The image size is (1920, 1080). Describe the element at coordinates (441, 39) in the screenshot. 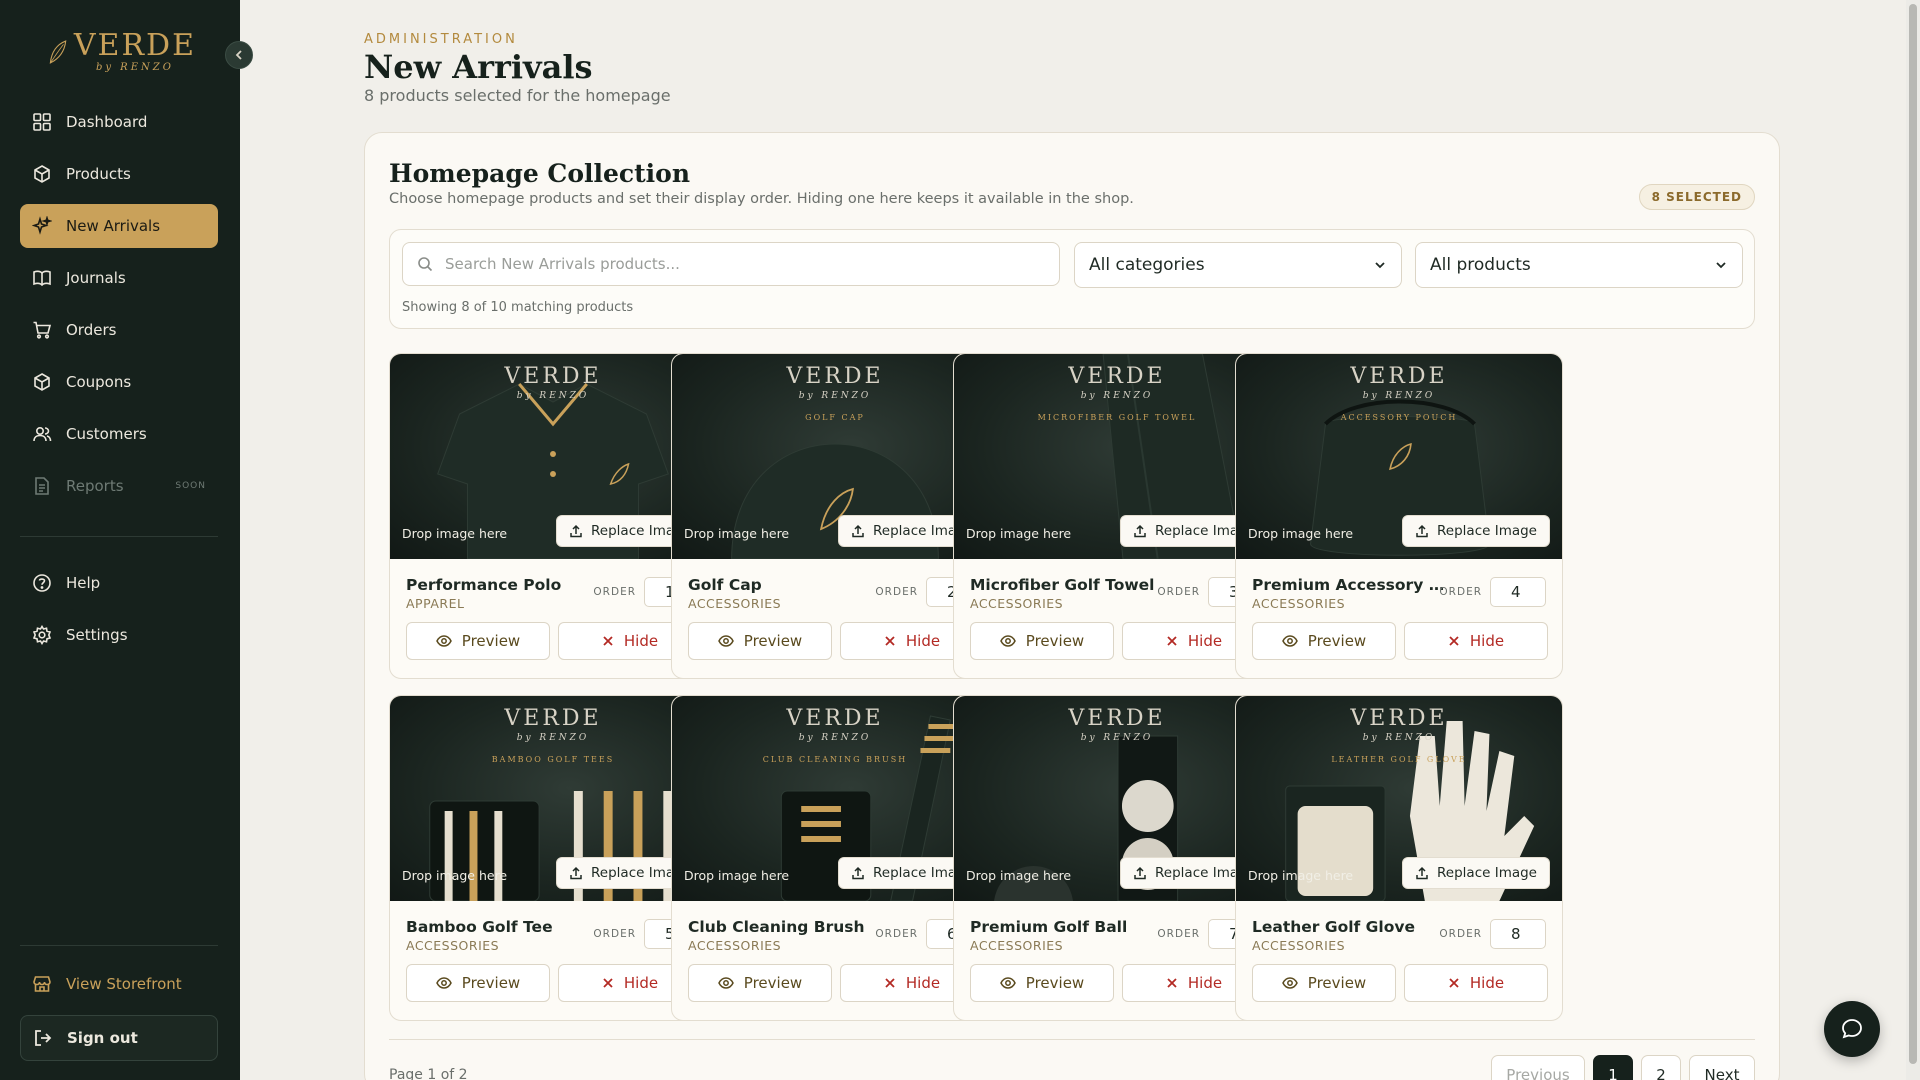

I see `page-eyebrow: ADMINISTRATION` at that location.